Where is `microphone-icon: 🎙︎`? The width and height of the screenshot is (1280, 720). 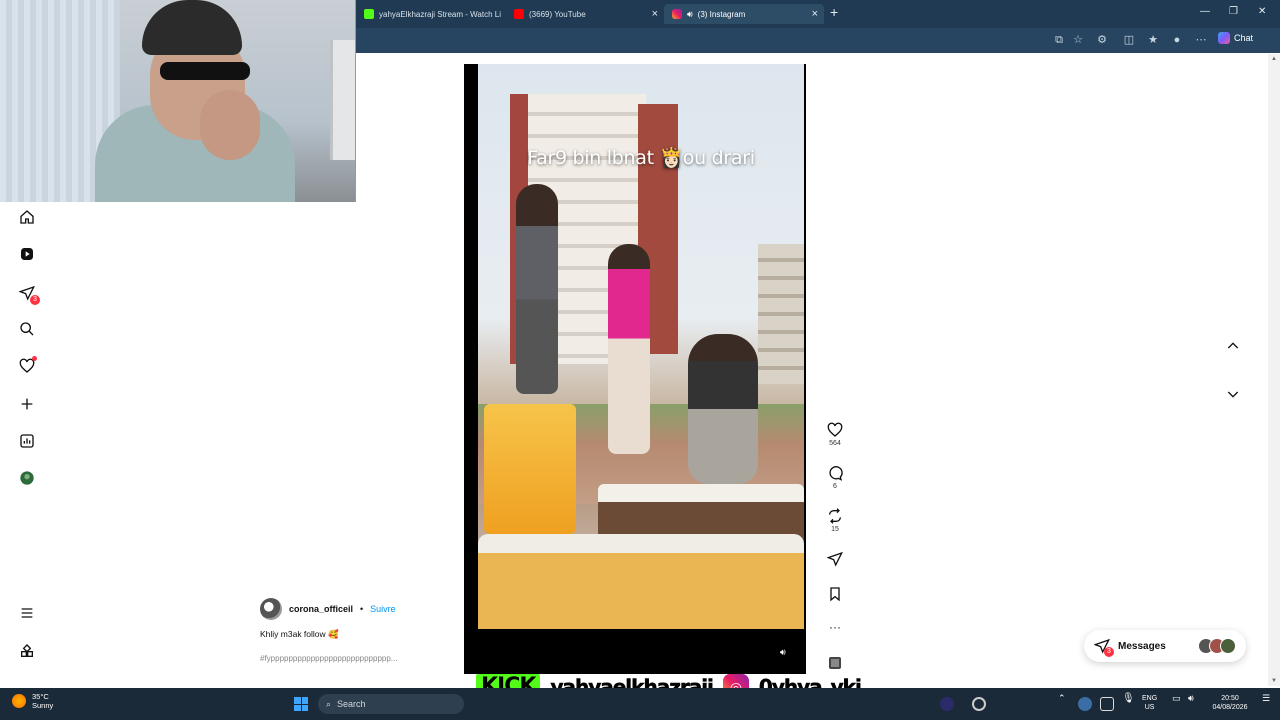
microphone-icon: 🎙︎ is located at coordinates (1128, 699).